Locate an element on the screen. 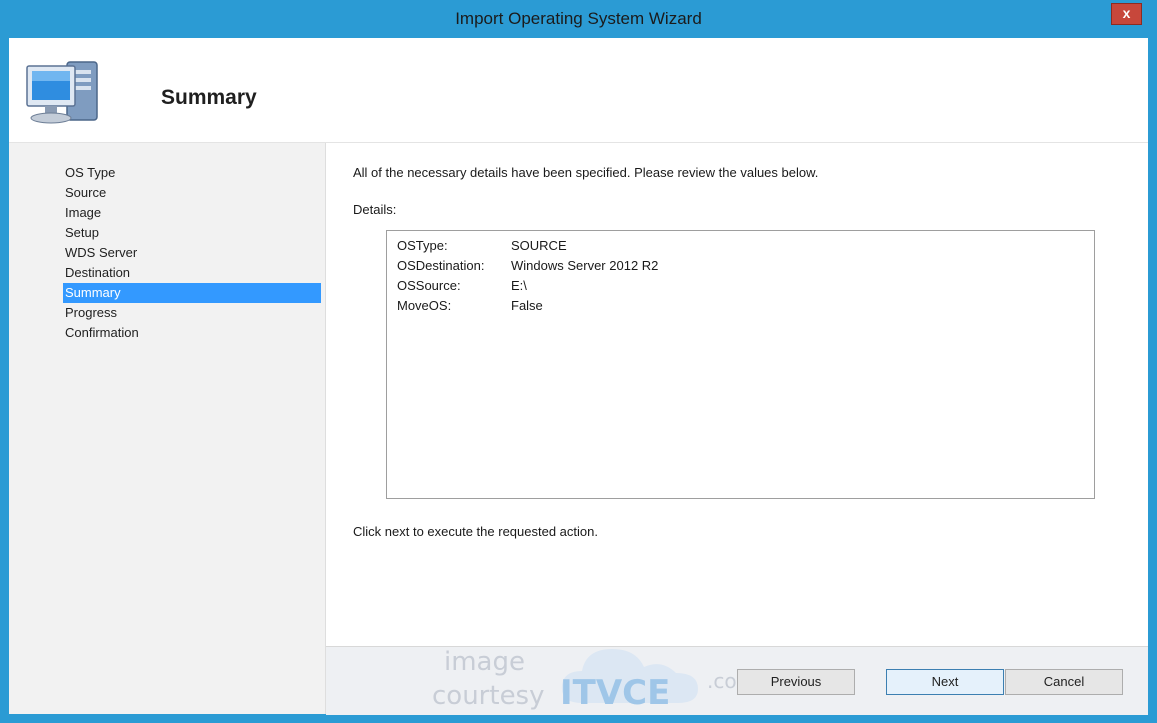 Image resolution: width=1157 pixels, height=723 pixels. nav-item-setup: Setup is located at coordinates (192, 233).